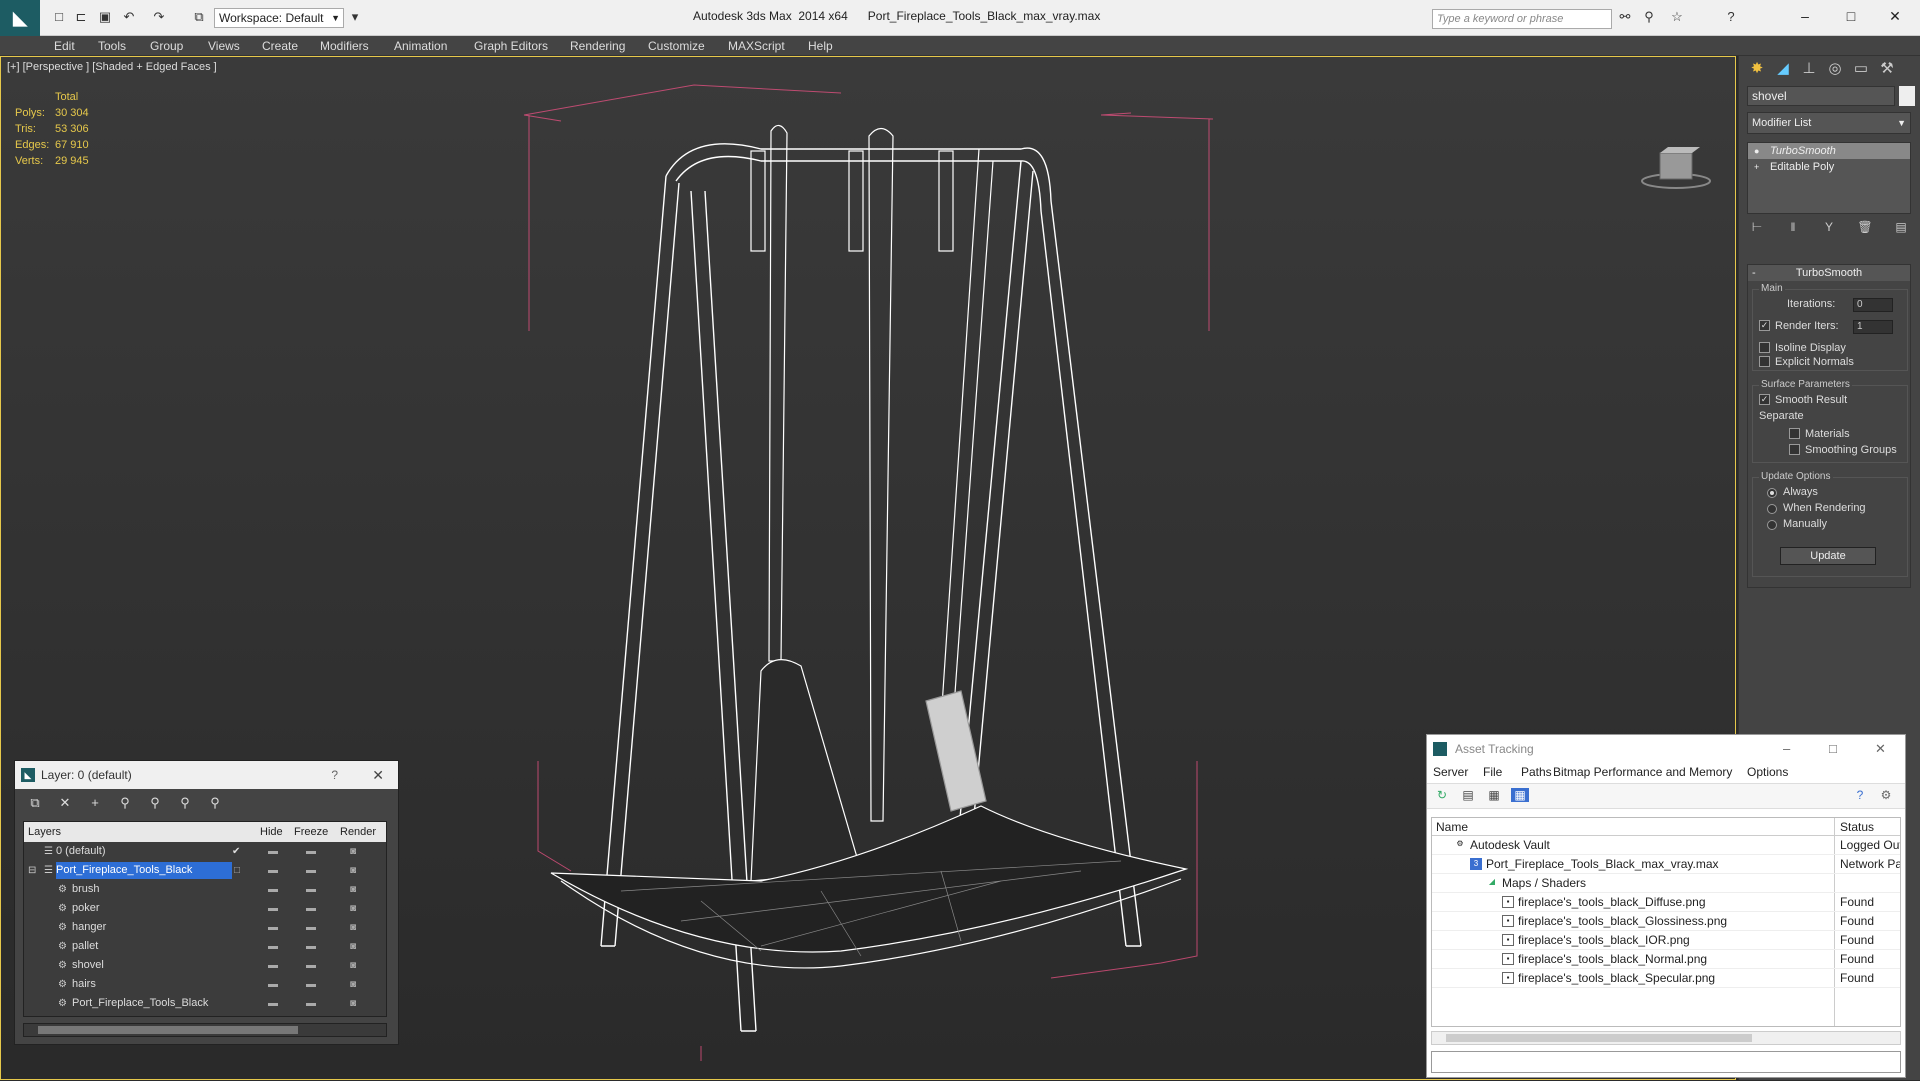 Image resolution: width=1920 pixels, height=1081 pixels. I want to click on materials-checkbox, so click(1794, 433).